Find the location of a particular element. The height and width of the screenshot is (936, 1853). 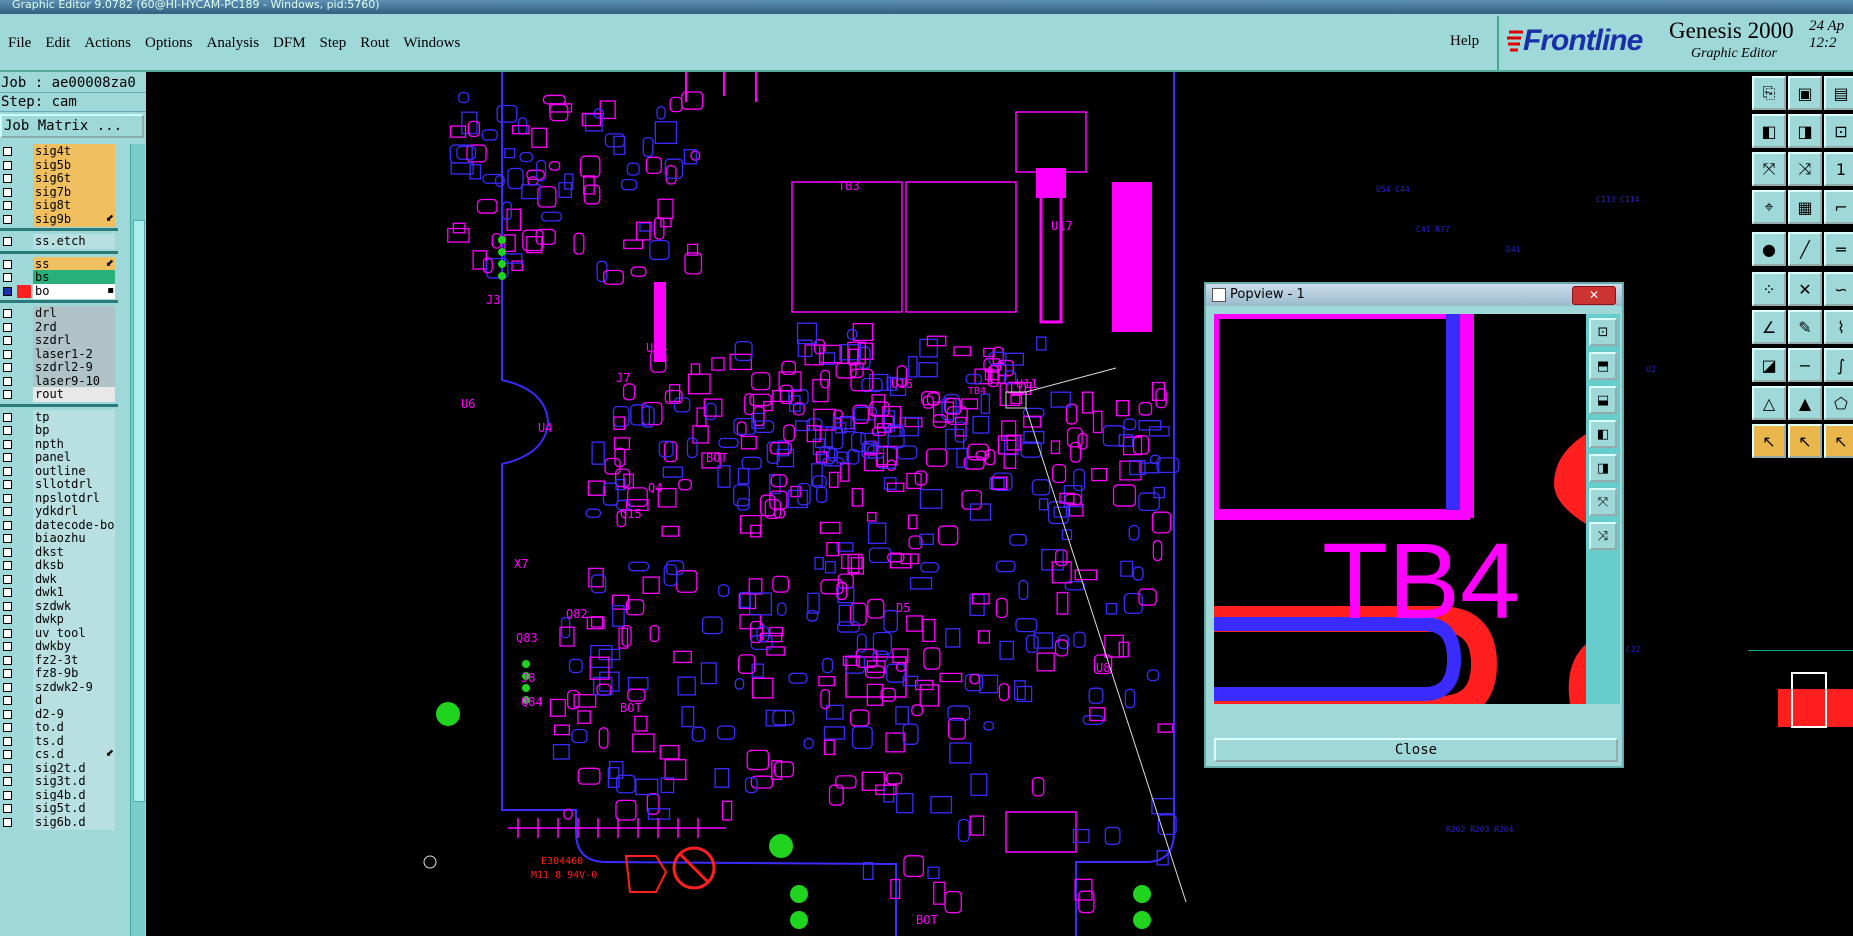

popview-zoom-in-icon: ⤧ is located at coordinates (1603, 502).